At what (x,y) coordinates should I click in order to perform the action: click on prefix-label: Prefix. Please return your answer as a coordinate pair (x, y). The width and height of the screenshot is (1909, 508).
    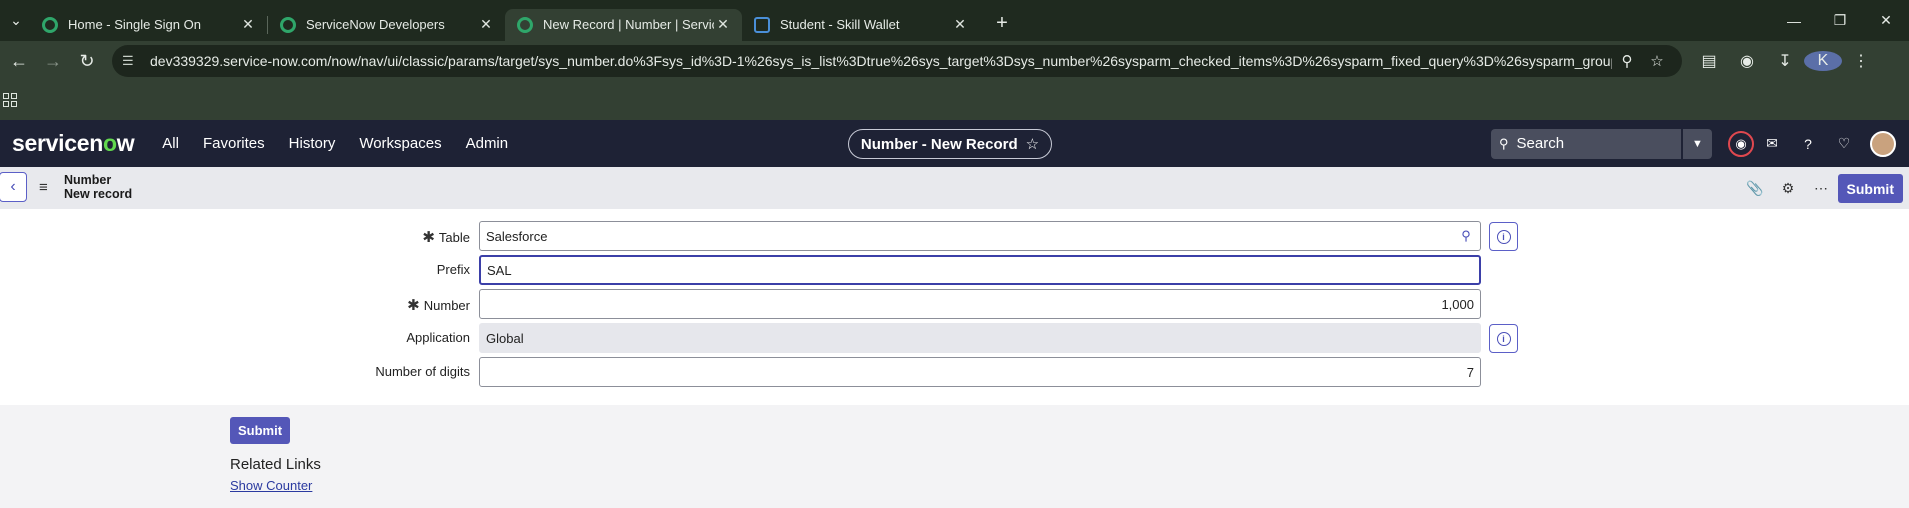
    Looking at the image, I should click on (453, 269).